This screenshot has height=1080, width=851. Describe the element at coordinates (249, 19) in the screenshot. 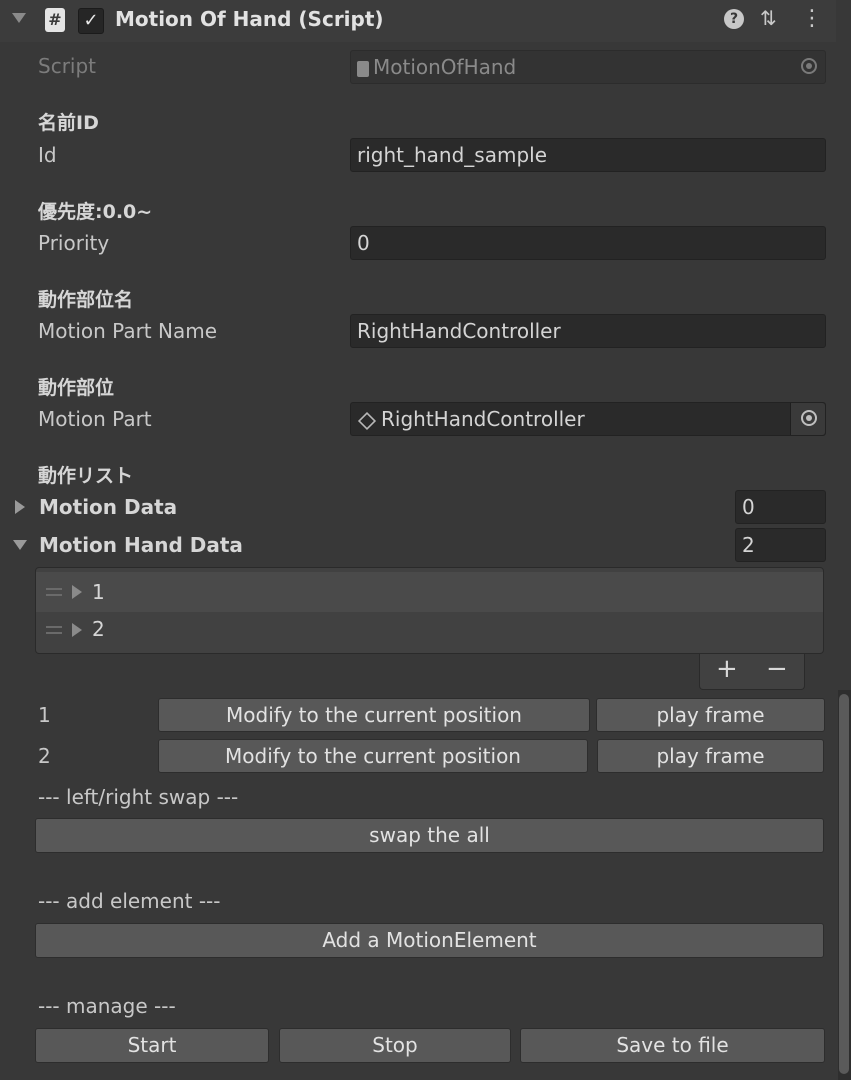

I see `component-title: Motion Of Hand (Script)` at that location.